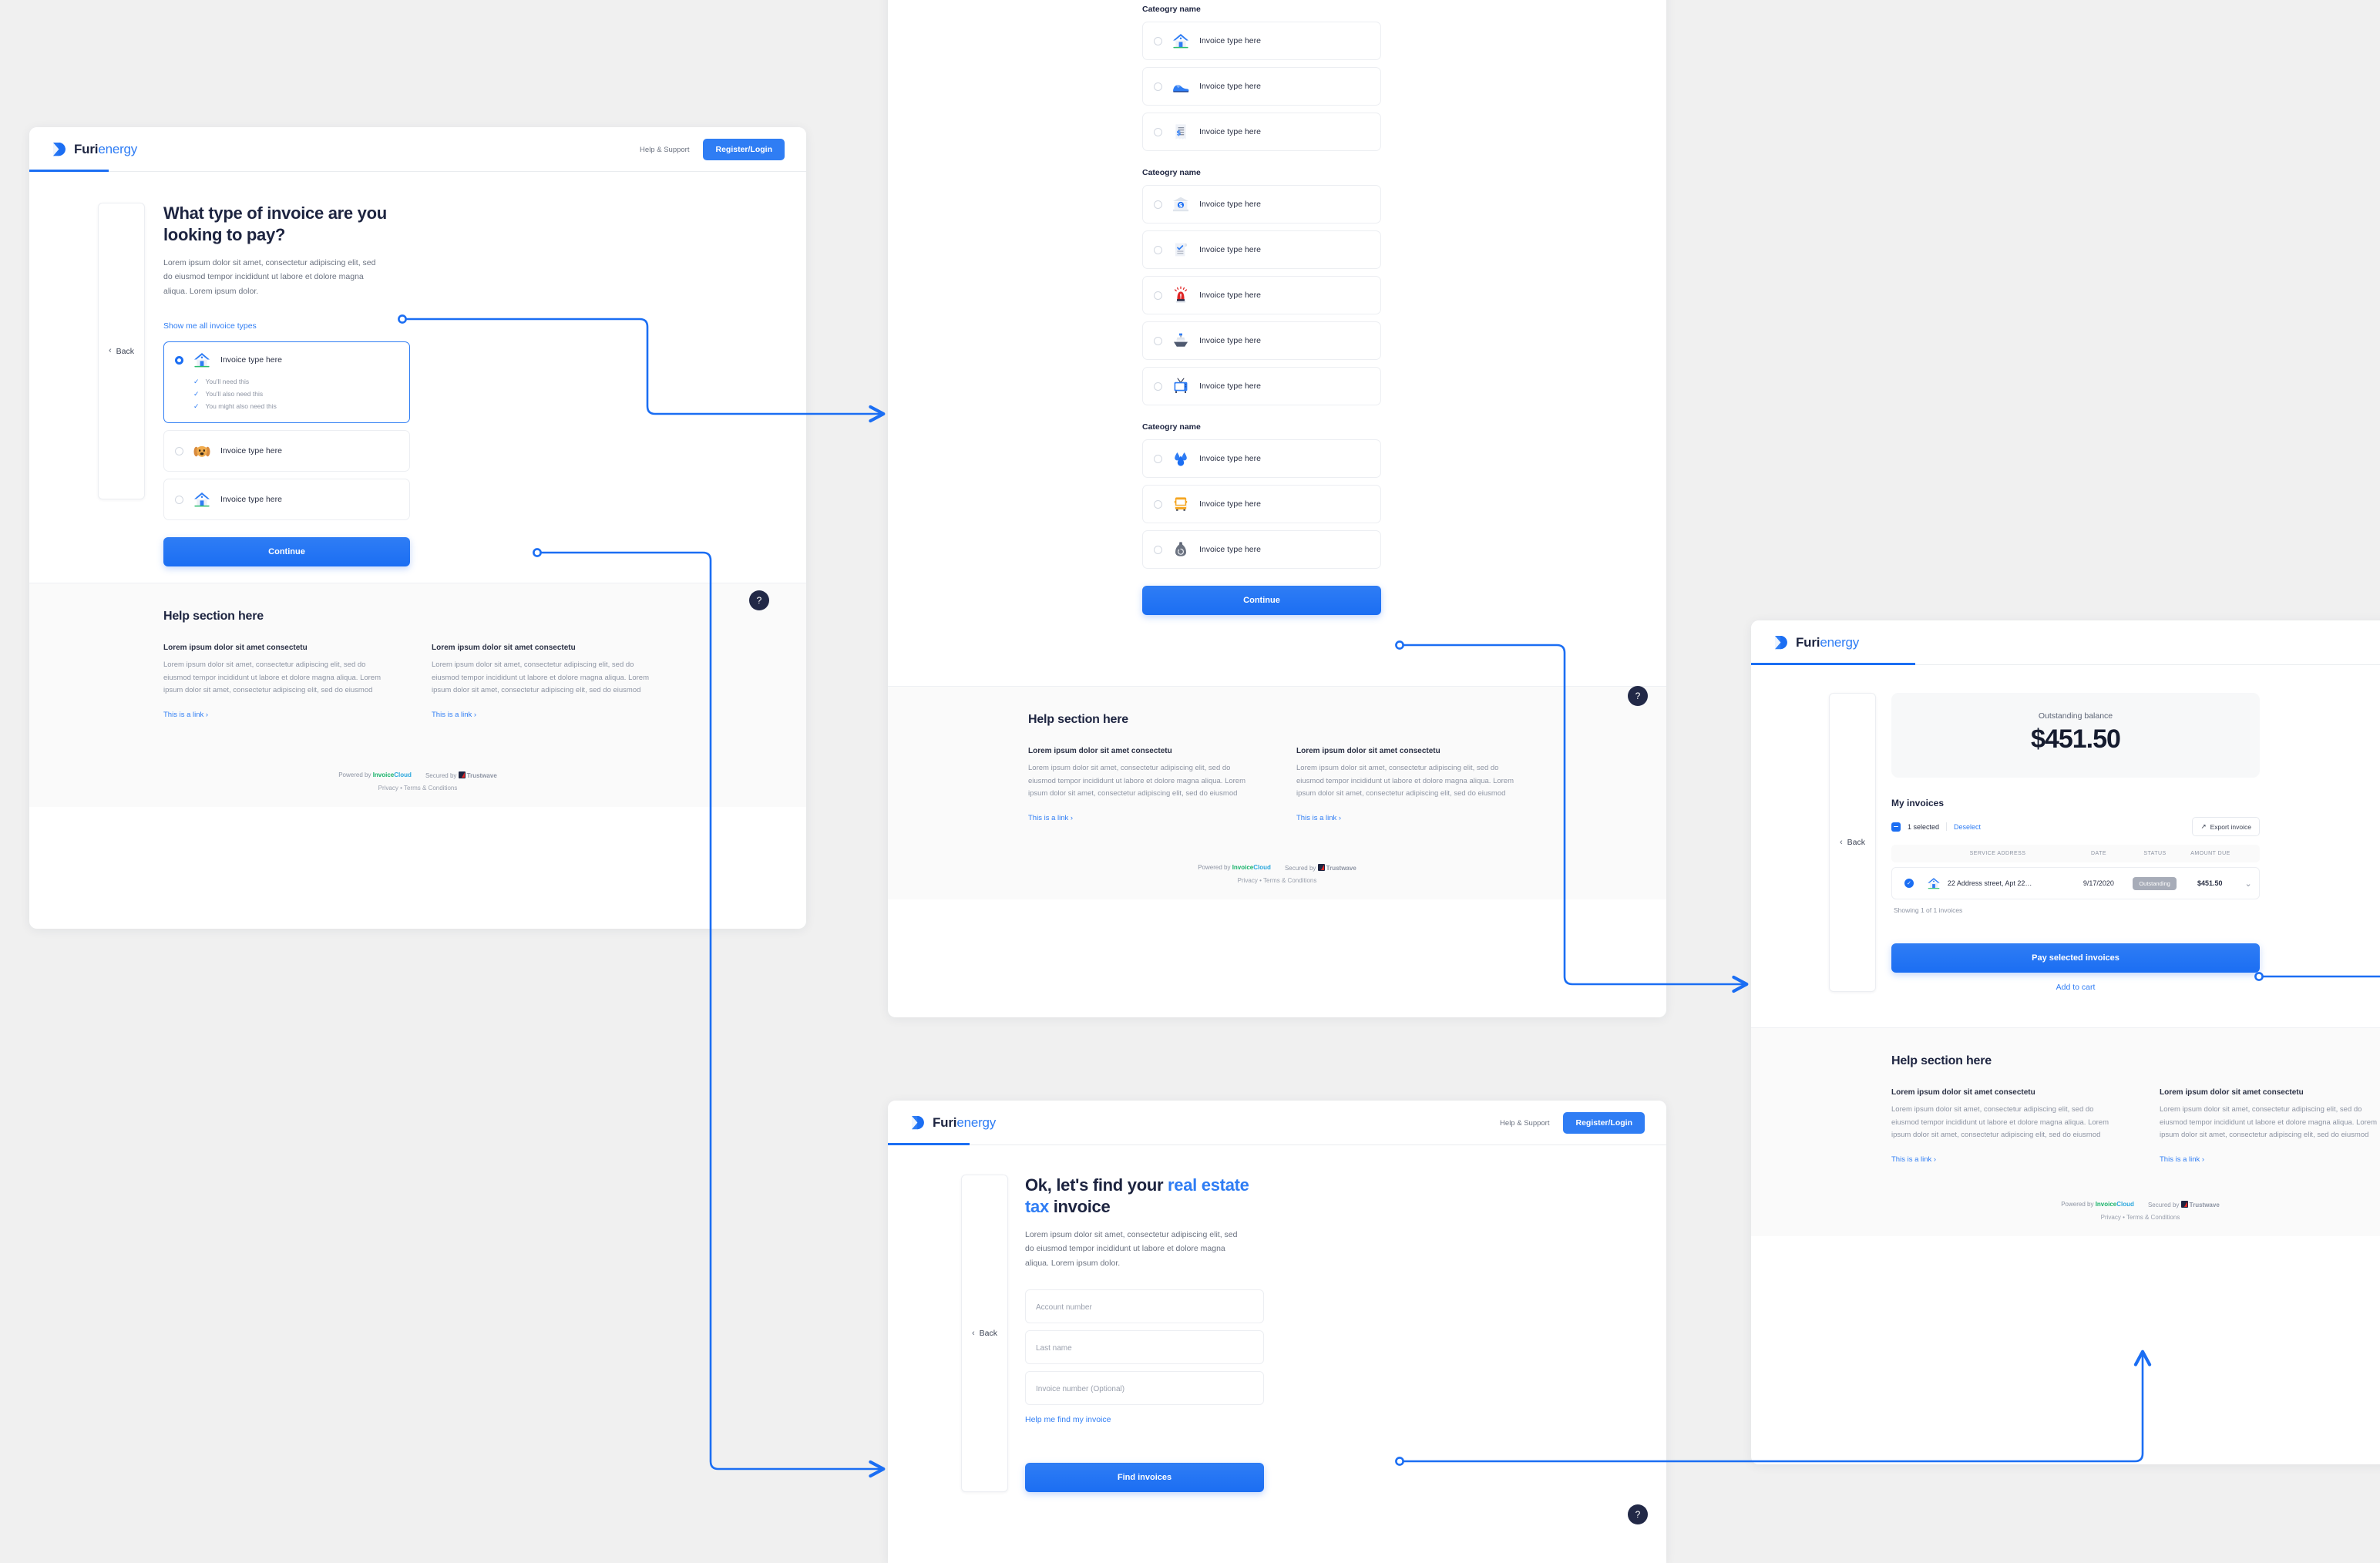  What do you see at coordinates (2075, 958) in the screenshot?
I see `pay-selected-invoices-button: Pay selected invoices` at bounding box center [2075, 958].